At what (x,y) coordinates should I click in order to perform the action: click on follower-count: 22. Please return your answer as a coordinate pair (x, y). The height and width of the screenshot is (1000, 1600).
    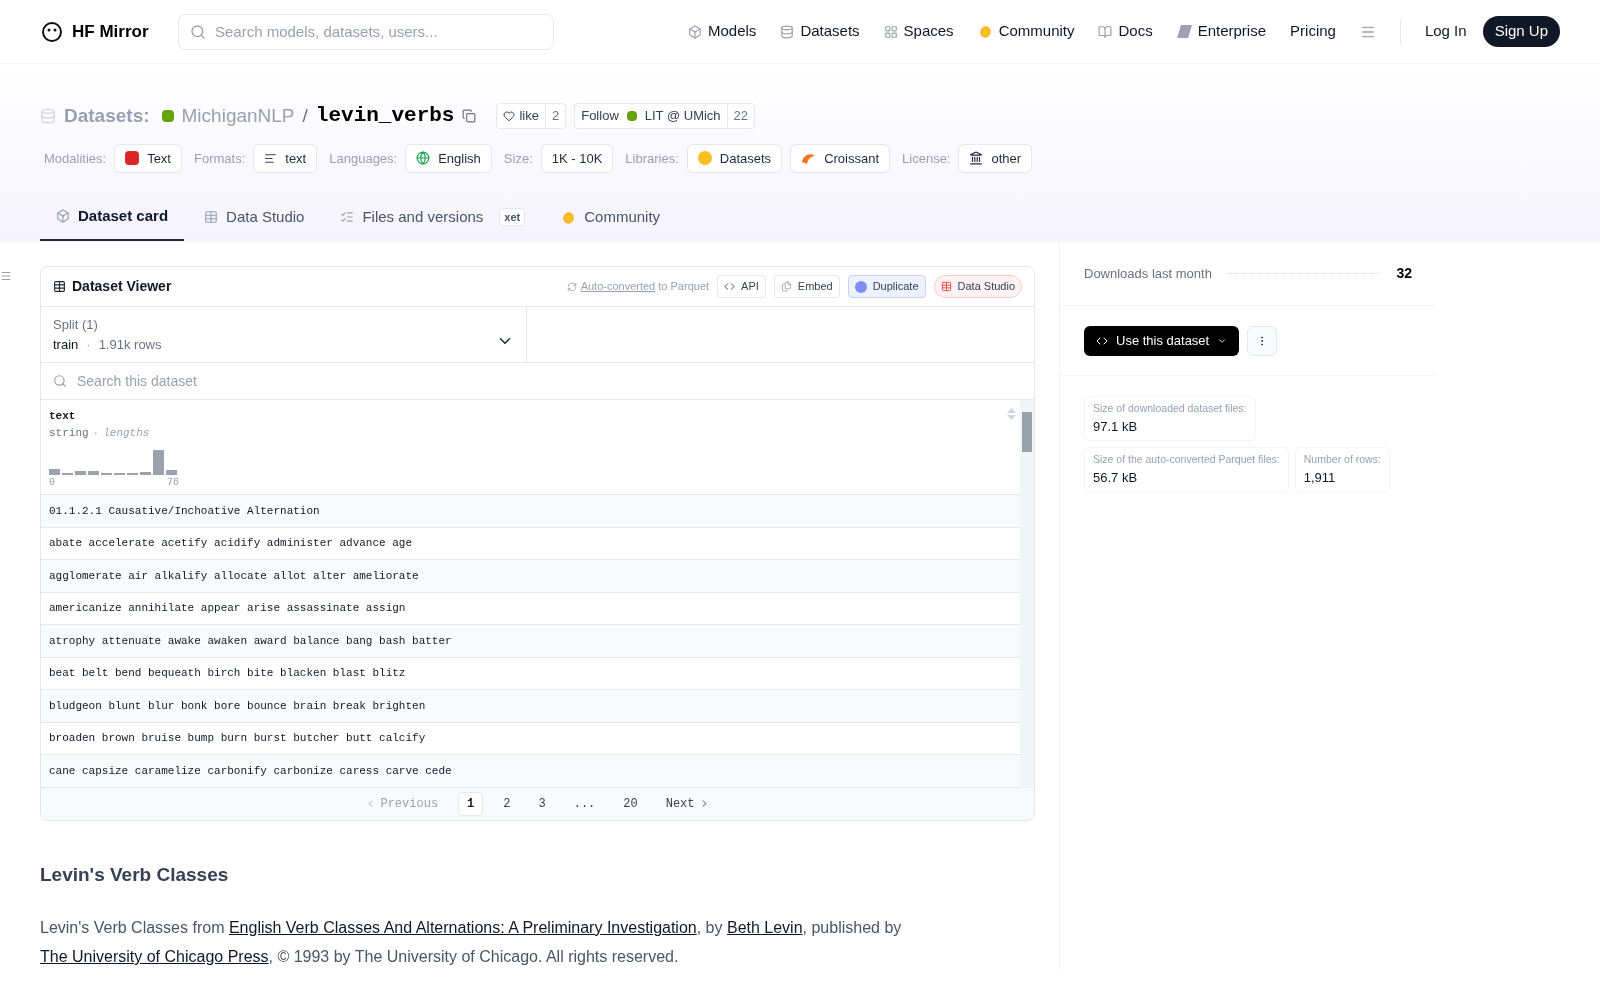
    Looking at the image, I should click on (740, 116).